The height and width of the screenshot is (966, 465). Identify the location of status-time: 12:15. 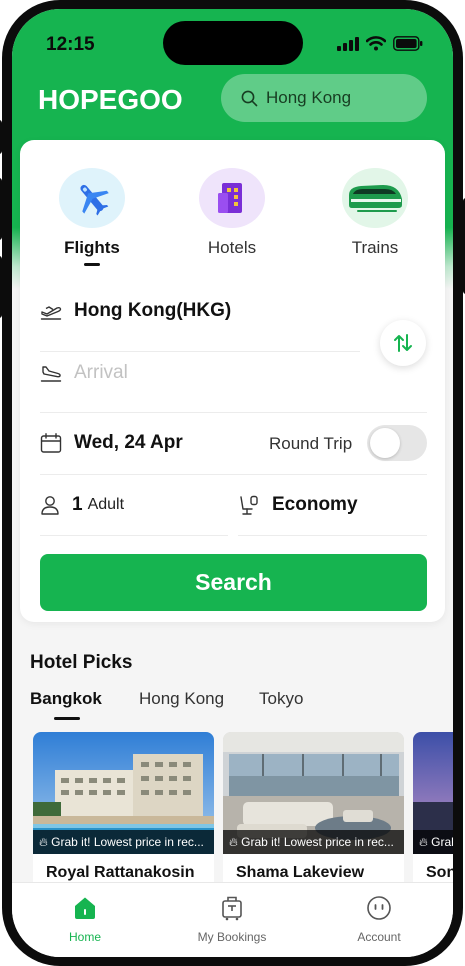
(70, 44).